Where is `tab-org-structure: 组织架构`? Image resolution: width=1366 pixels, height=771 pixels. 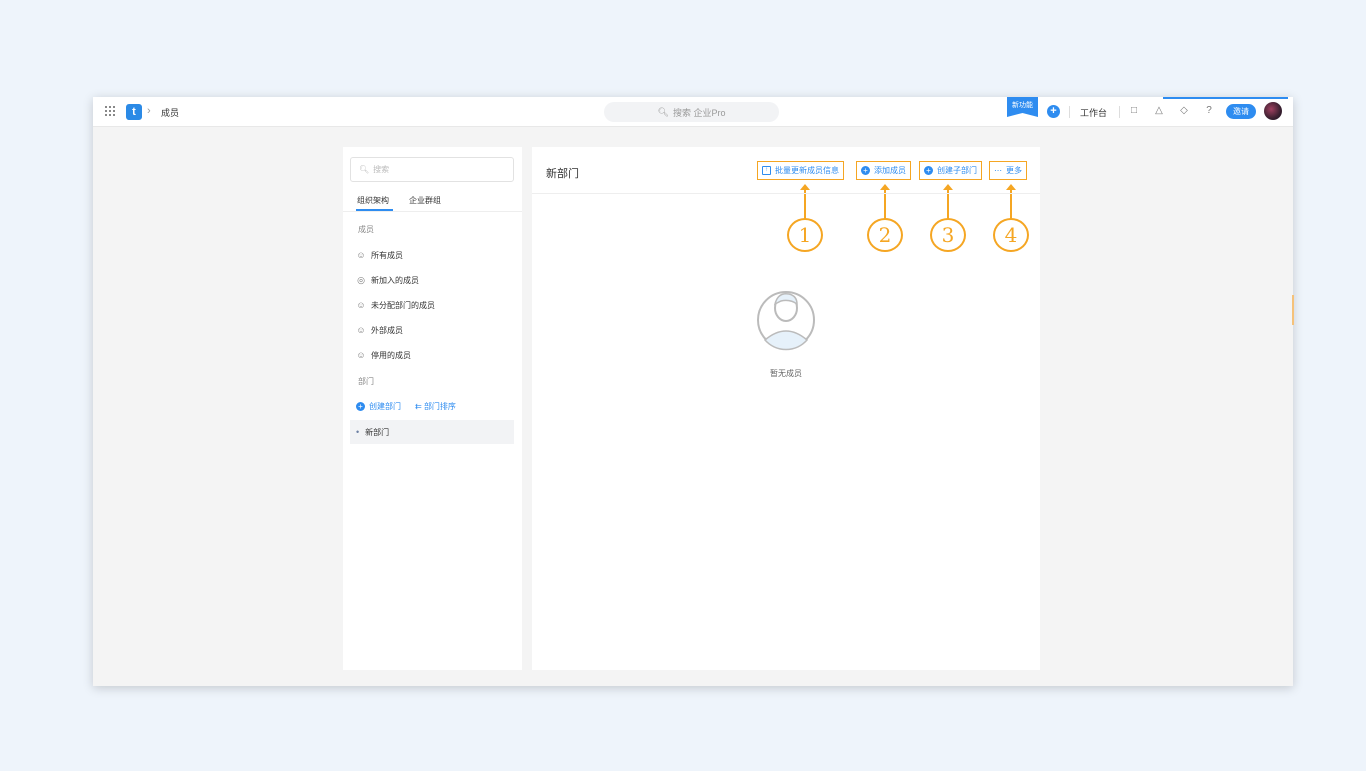 tab-org-structure: 组织架构 is located at coordinates (373, 200).